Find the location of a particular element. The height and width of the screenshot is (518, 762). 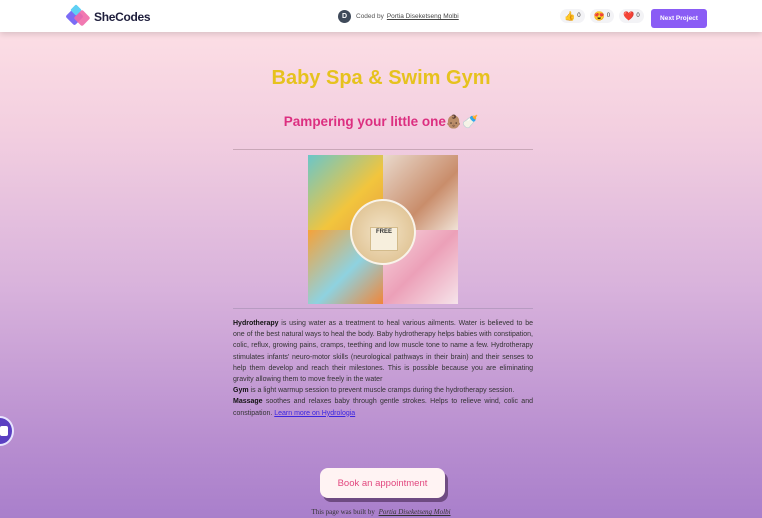

brand-name: SheCodes is located at coordinates (122, 17).